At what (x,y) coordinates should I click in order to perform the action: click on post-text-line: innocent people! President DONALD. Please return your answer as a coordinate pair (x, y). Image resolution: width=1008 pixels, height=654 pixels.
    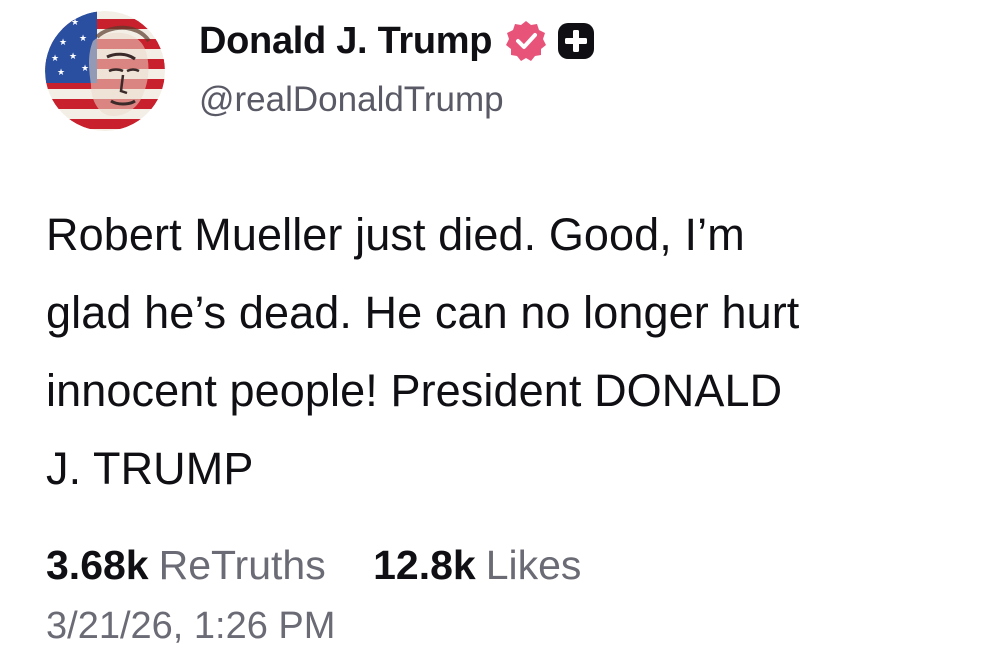
    Looking at the image, I should click on (414, 390).